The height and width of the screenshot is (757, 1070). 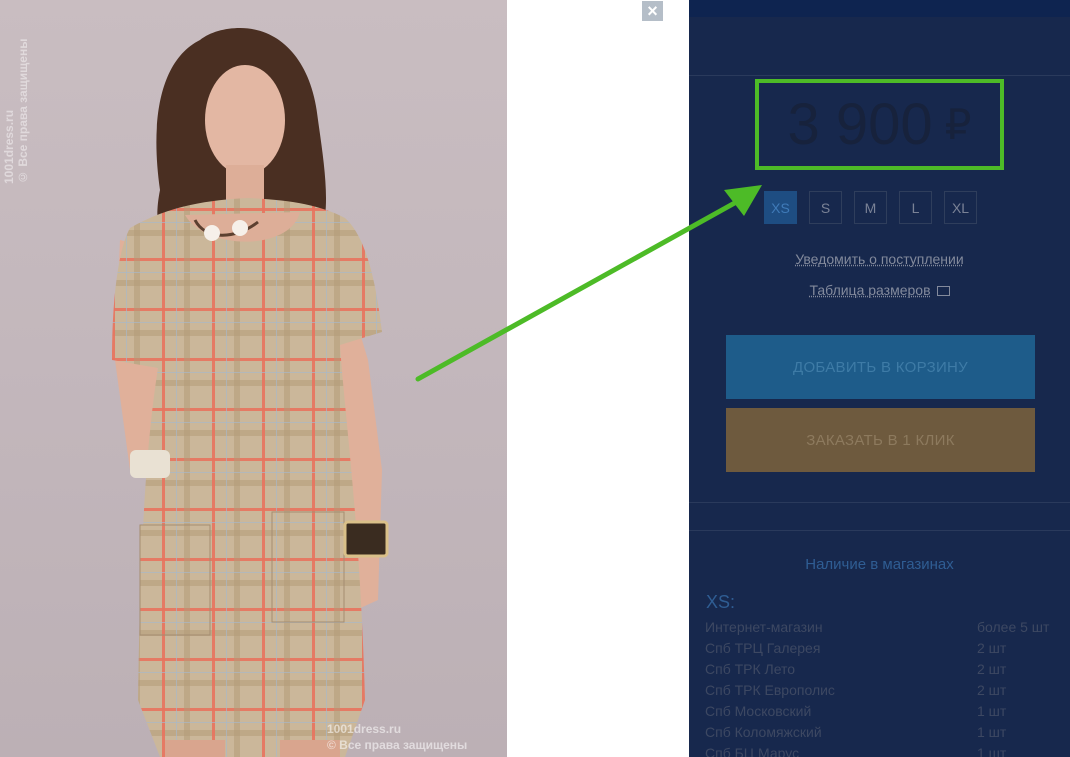 What do you see at coordinates (770, 689) in the screenshot?
I see `store-name: Спб ТРК Европолис` at bounding box center [770, 689].